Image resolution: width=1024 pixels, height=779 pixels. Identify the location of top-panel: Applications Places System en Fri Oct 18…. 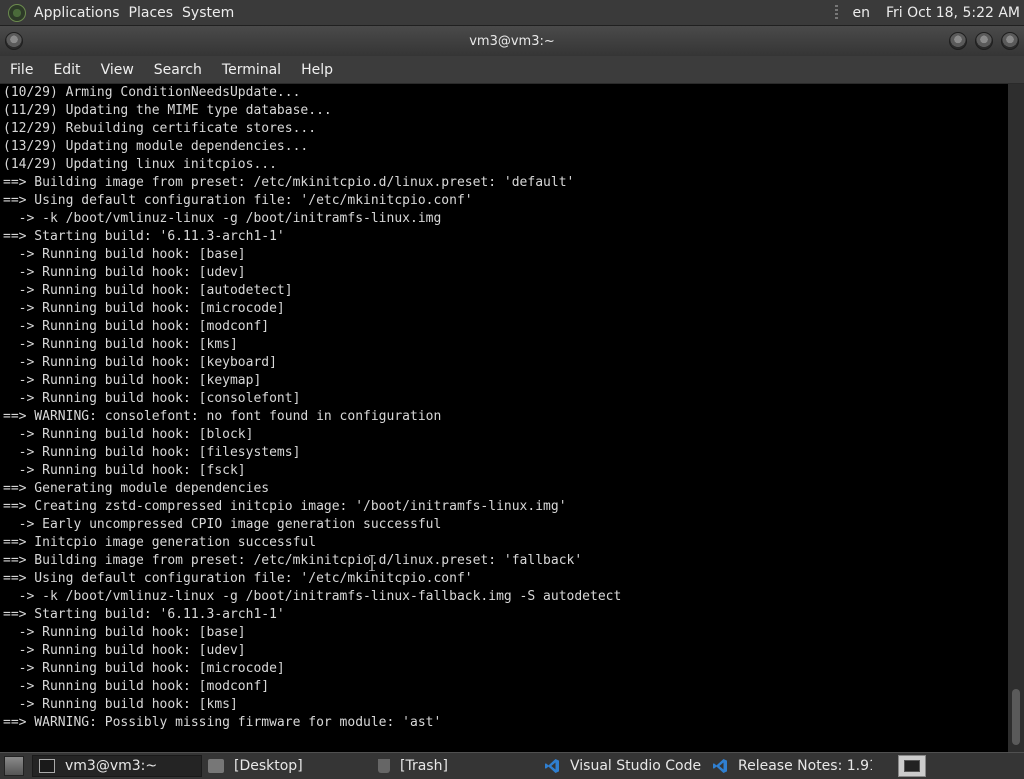
(512, 13).